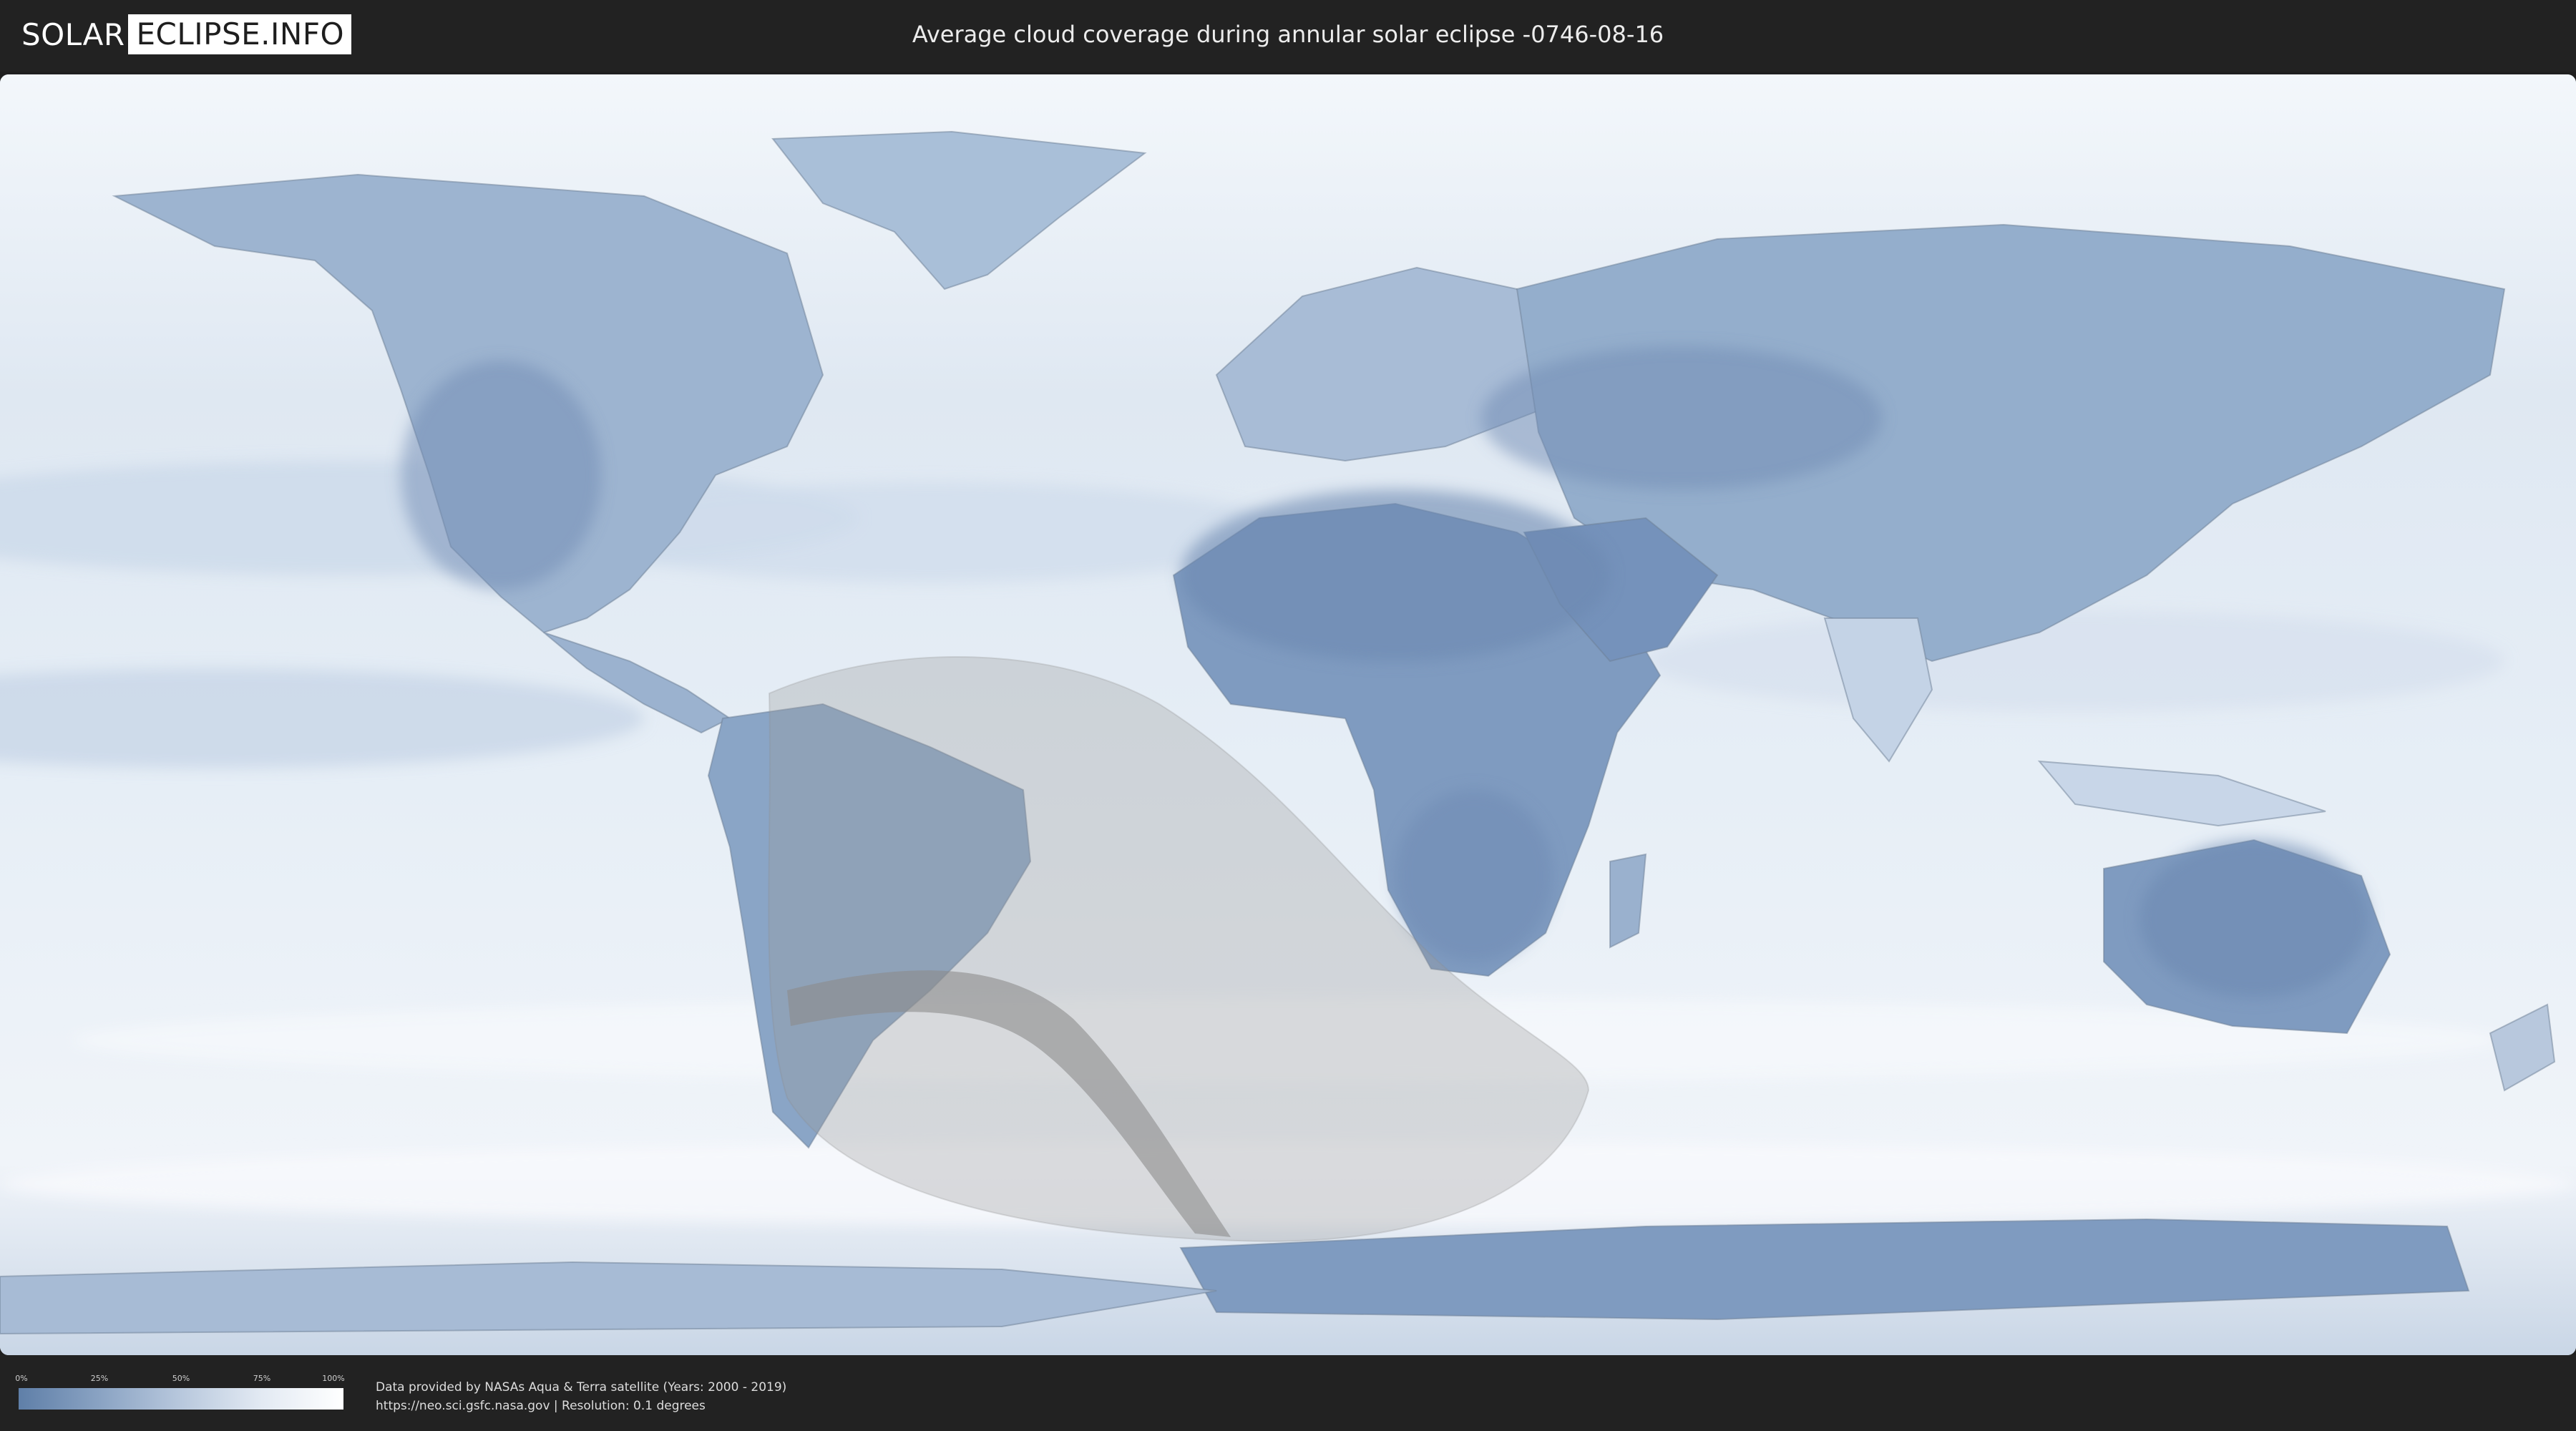 The width and height of the screenshot is (2576, 1431). I want to click on legend-ticks: 0% 25% 50% 75% 100%, so click(180, 1381).